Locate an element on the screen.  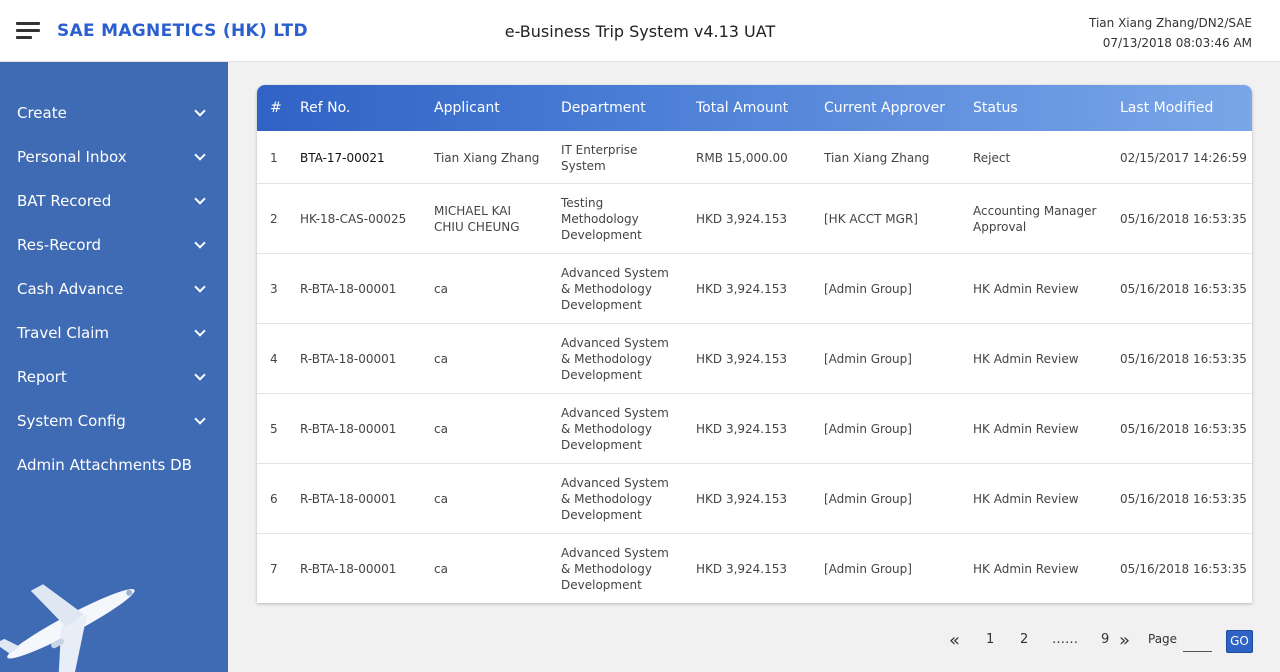
department-cell-line: IT Enterprise is located at coordinates (599, 150).